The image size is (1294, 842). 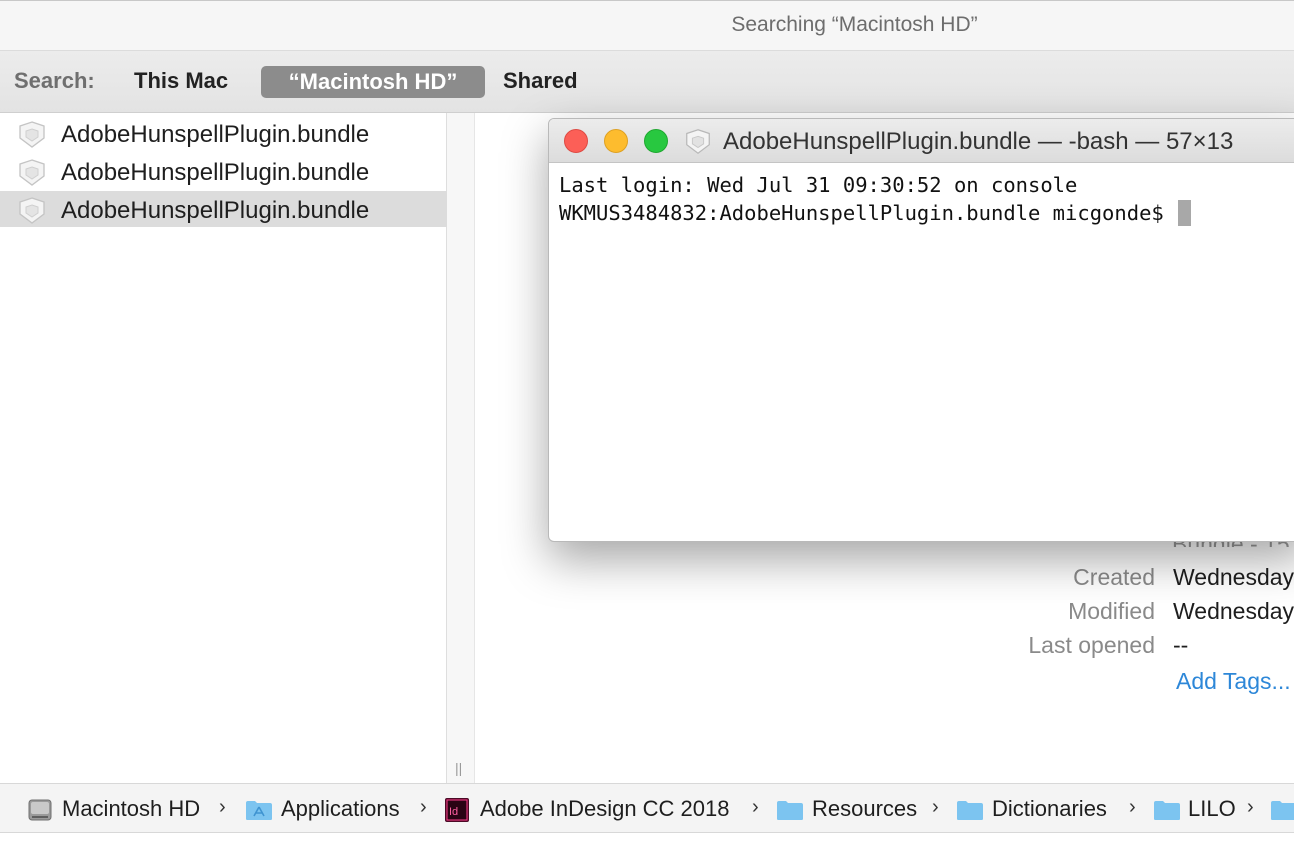 What do you see at coordinates (1233, 611) in the screenshot?
I see `modified-value: Wednesday` at bounding box center [1233, 611].